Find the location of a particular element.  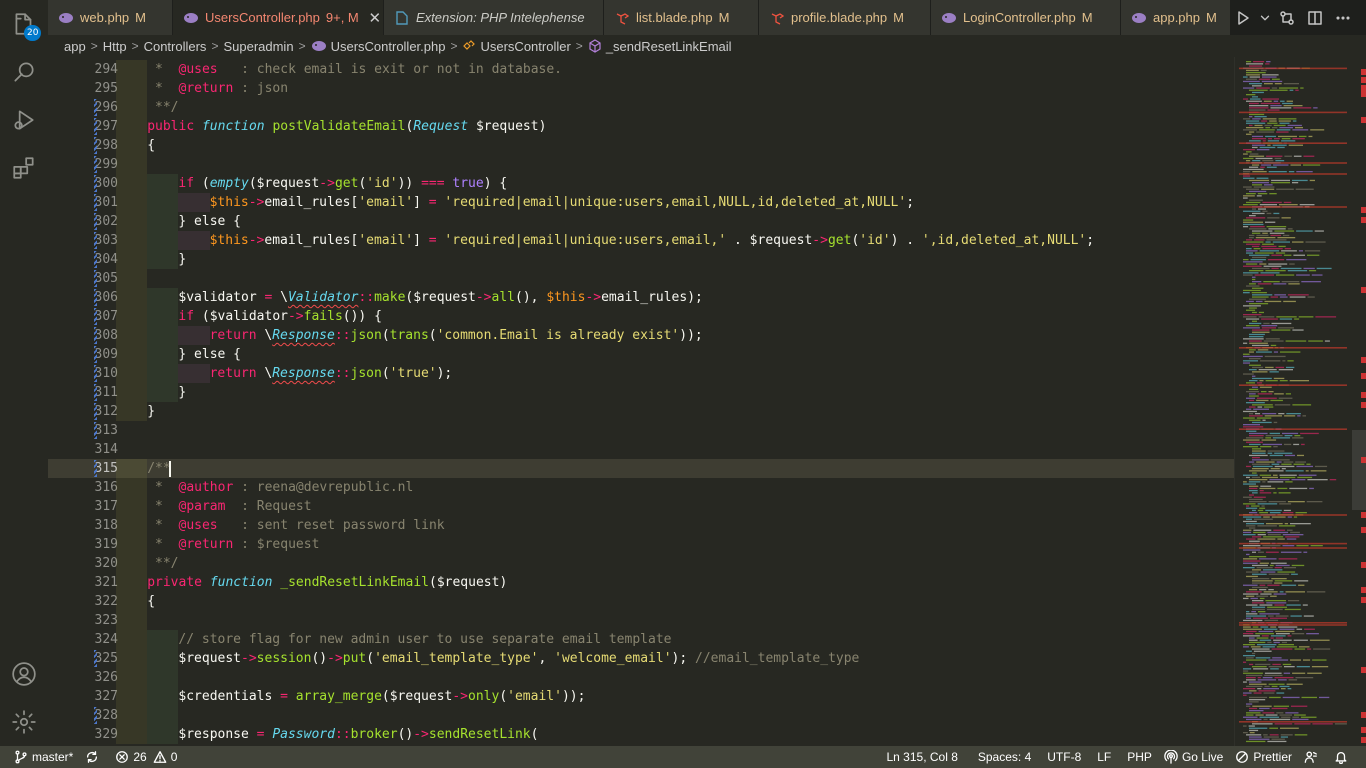

go-live-button: Go Live is located at coordinates (1193, 757).